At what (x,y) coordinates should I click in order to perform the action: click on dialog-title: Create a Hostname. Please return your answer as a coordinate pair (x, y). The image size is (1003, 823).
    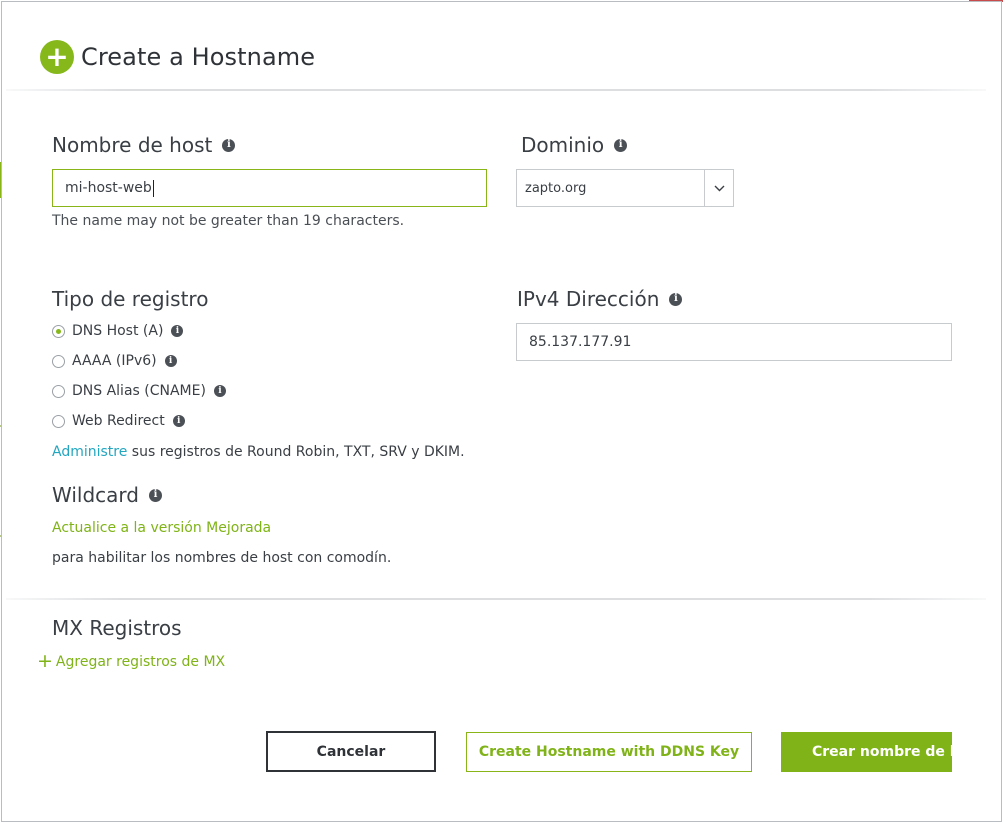
    Looking at the image, I should click on (198, 57).